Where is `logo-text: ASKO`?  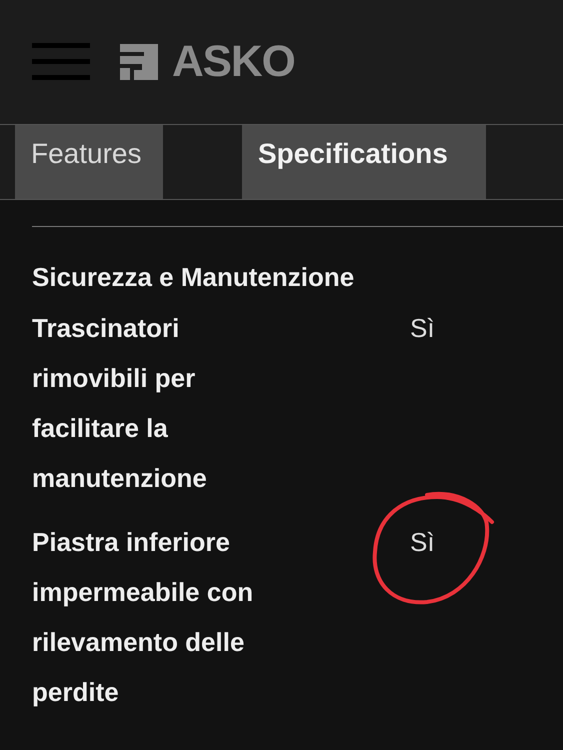
logo-text: ASKO is located at coordinates (233, 62).